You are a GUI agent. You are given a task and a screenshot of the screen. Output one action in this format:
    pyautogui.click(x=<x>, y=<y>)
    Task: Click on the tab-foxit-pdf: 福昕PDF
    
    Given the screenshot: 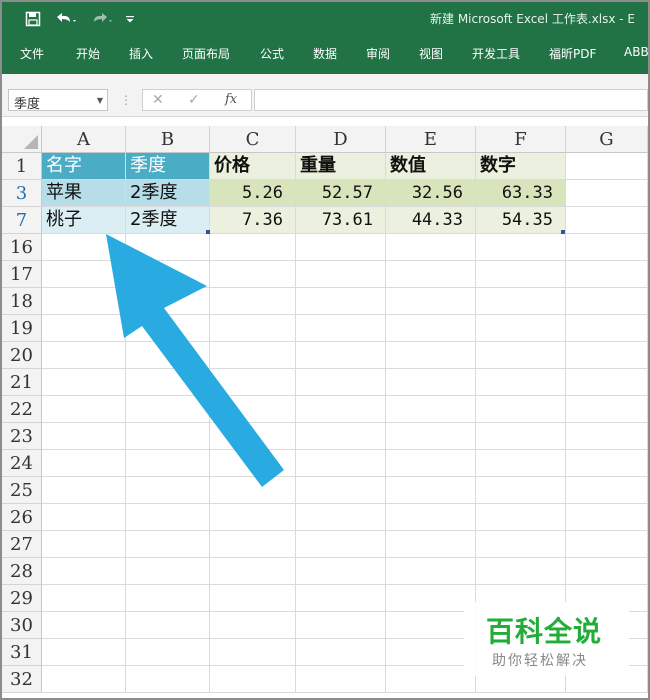 What is the action you would take?
    pyautogui.click(x=572, y=53)
    